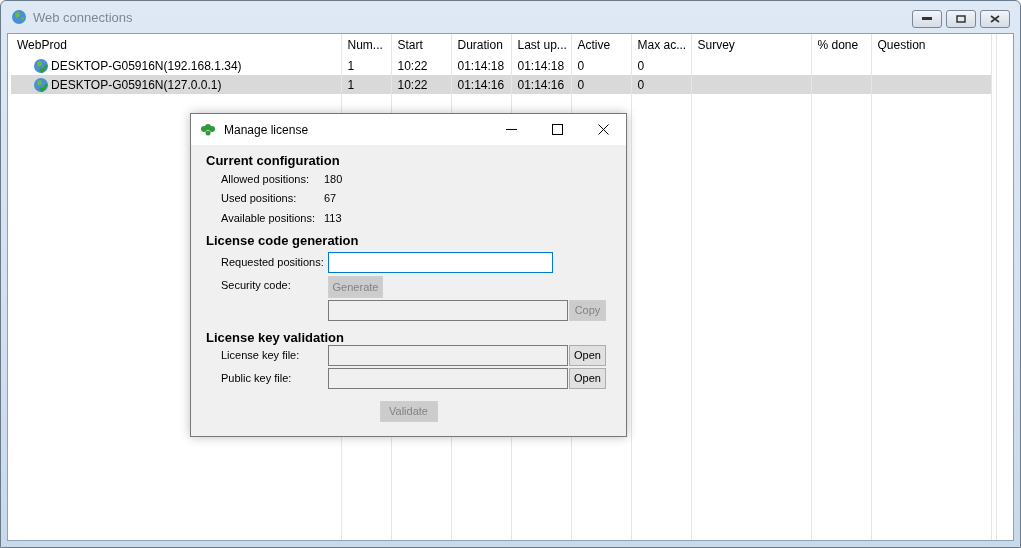 The width and height of the screenshot is (1021, 548). I want to click on host-name: DESKTOP-G05916N(192.168.1.34), so click(146, 65).